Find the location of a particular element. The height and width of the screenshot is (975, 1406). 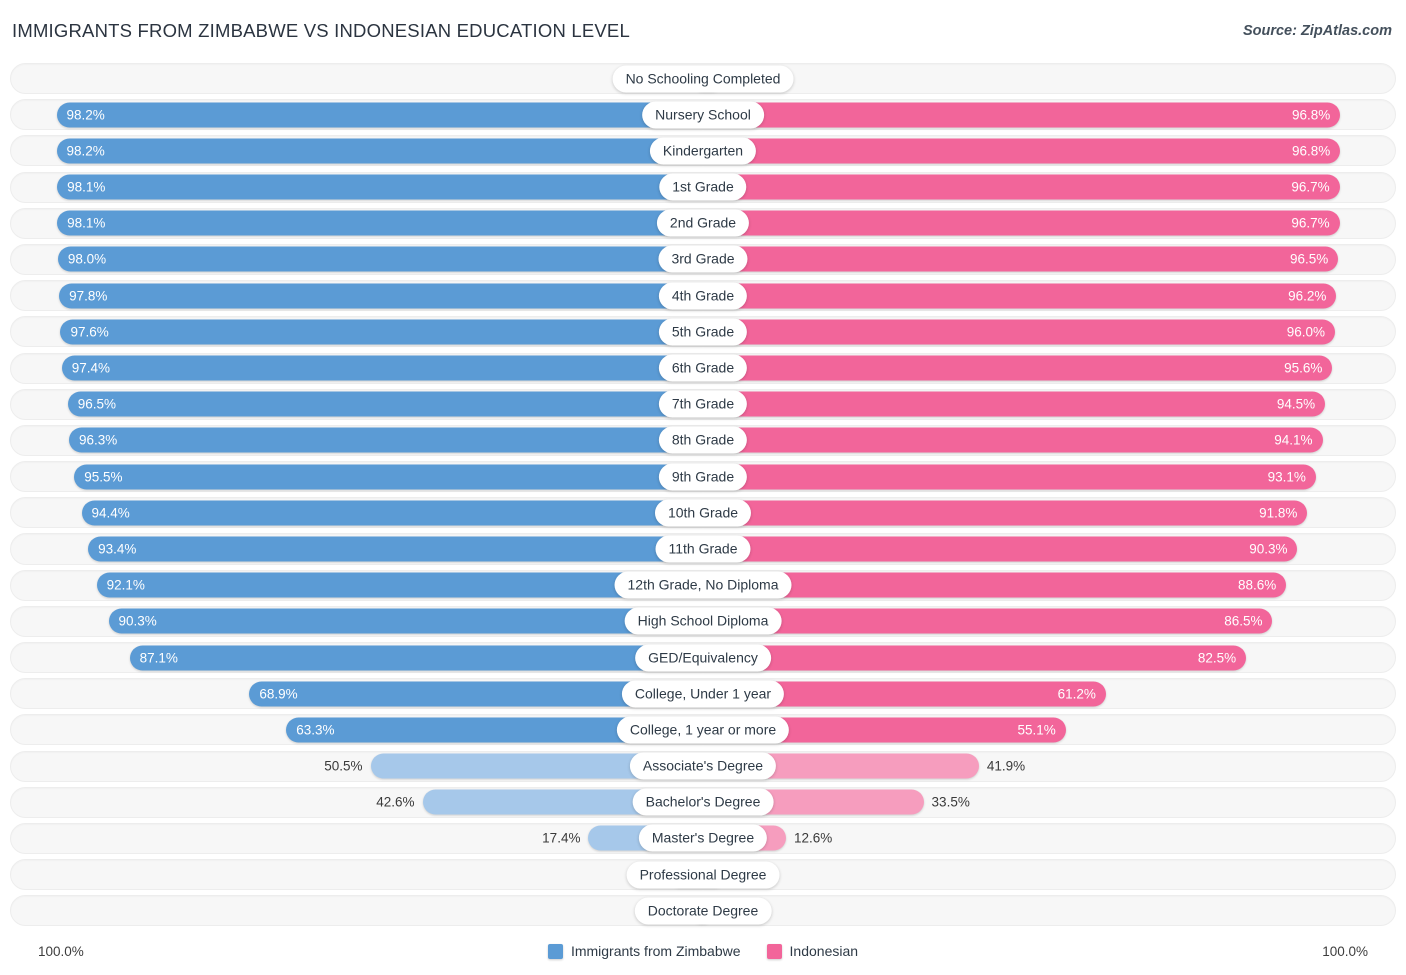

category-label: High School Diploma is located at coordinates (703, 621).